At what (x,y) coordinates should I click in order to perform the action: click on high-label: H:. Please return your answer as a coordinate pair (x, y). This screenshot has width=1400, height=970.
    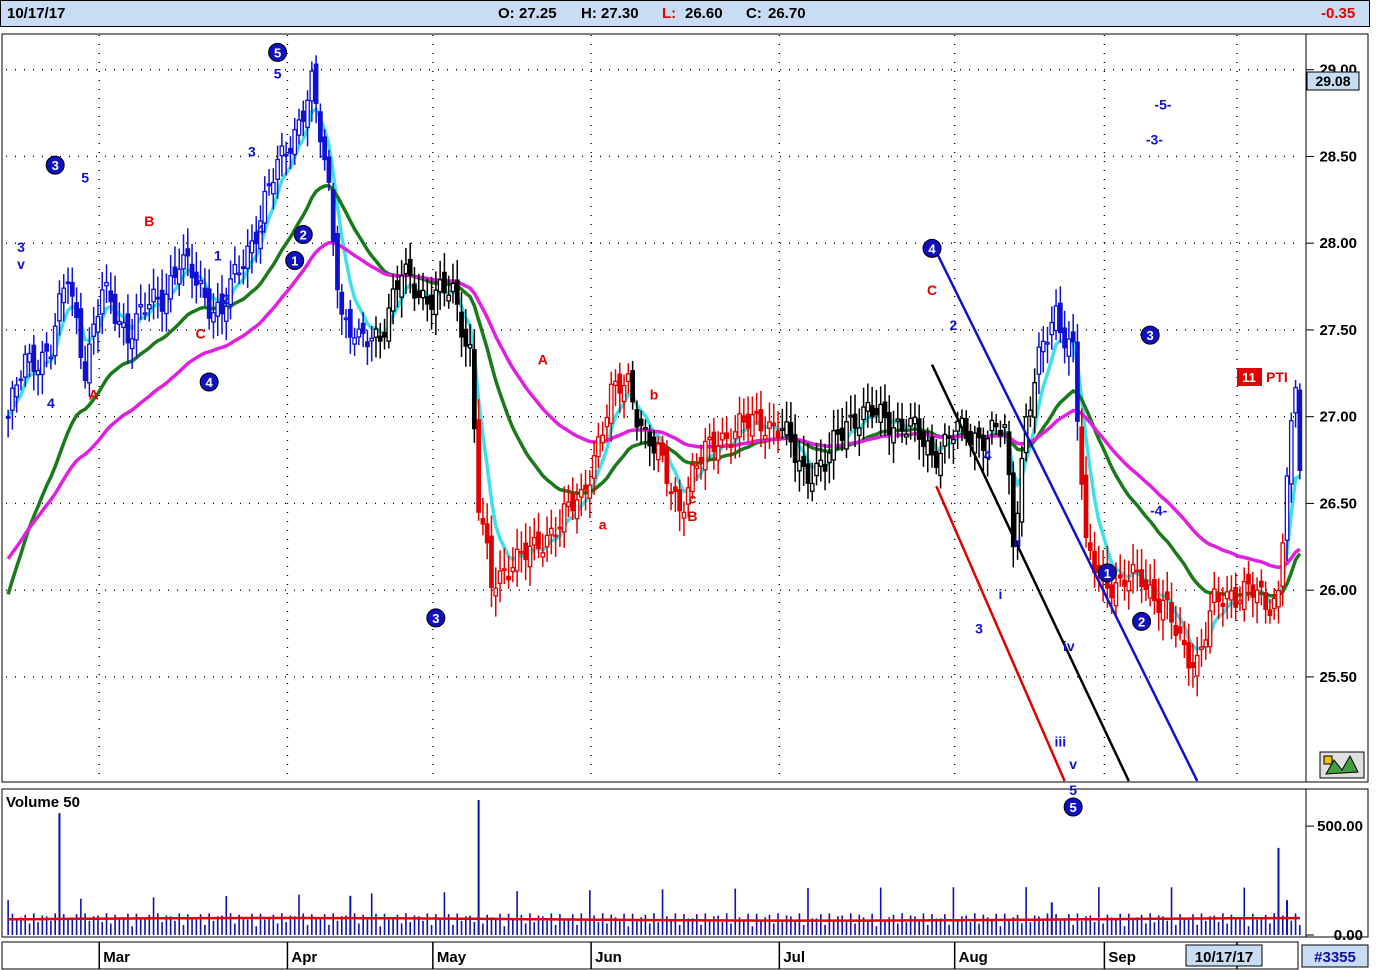
    Looking at the image, I should click on (589, 13).